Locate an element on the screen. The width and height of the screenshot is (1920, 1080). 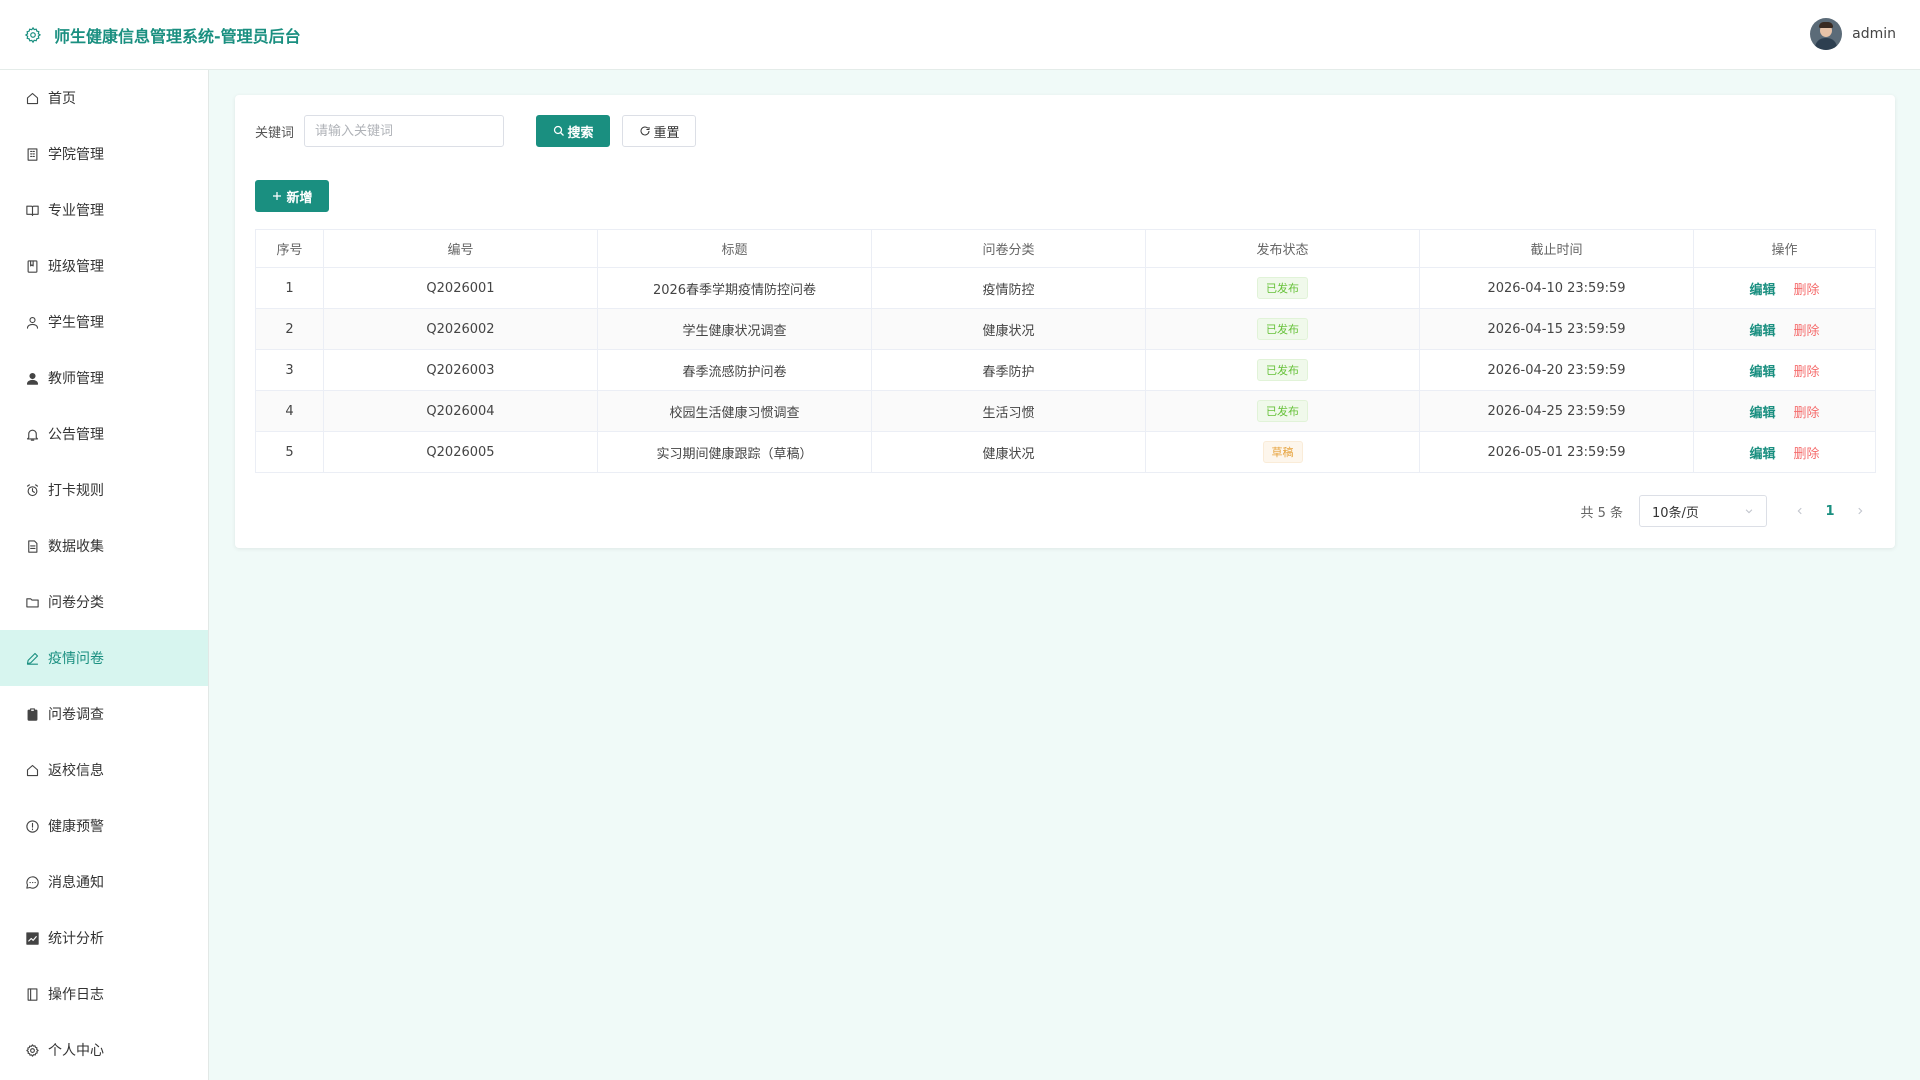
book-icon is located at coordinates (32, 210).